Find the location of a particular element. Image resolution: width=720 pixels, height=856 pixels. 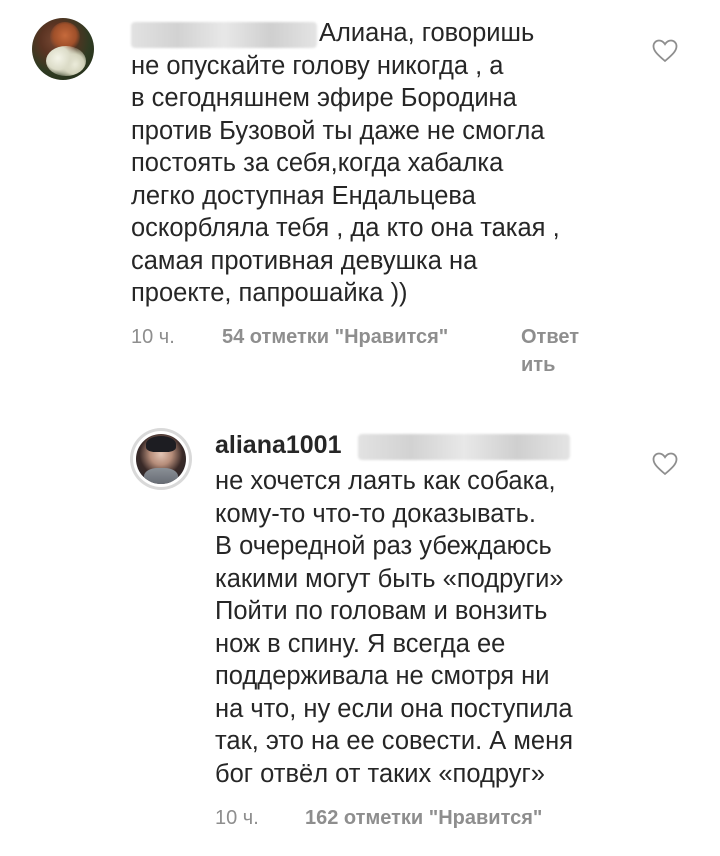

blurred-mention is located at coordinates (464, 447).